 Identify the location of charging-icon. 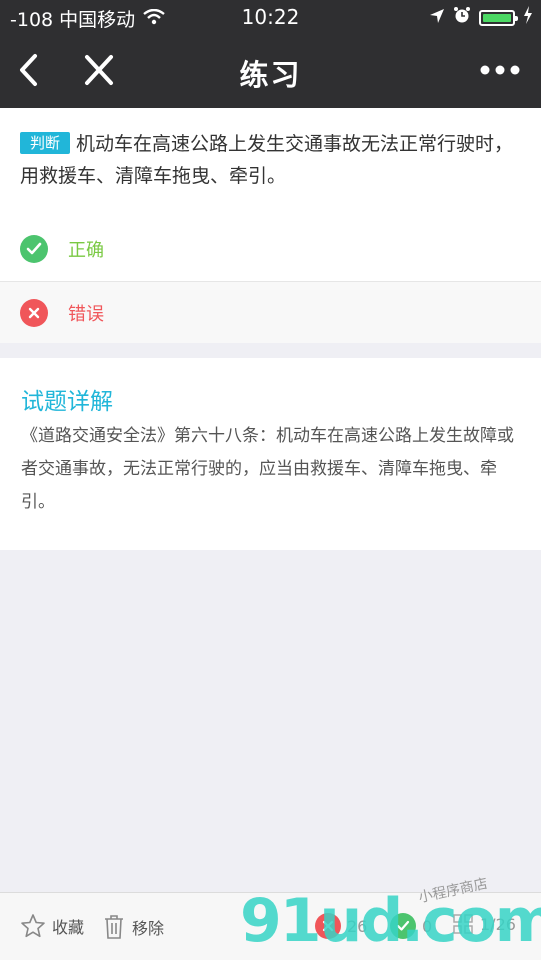
(528, 17).